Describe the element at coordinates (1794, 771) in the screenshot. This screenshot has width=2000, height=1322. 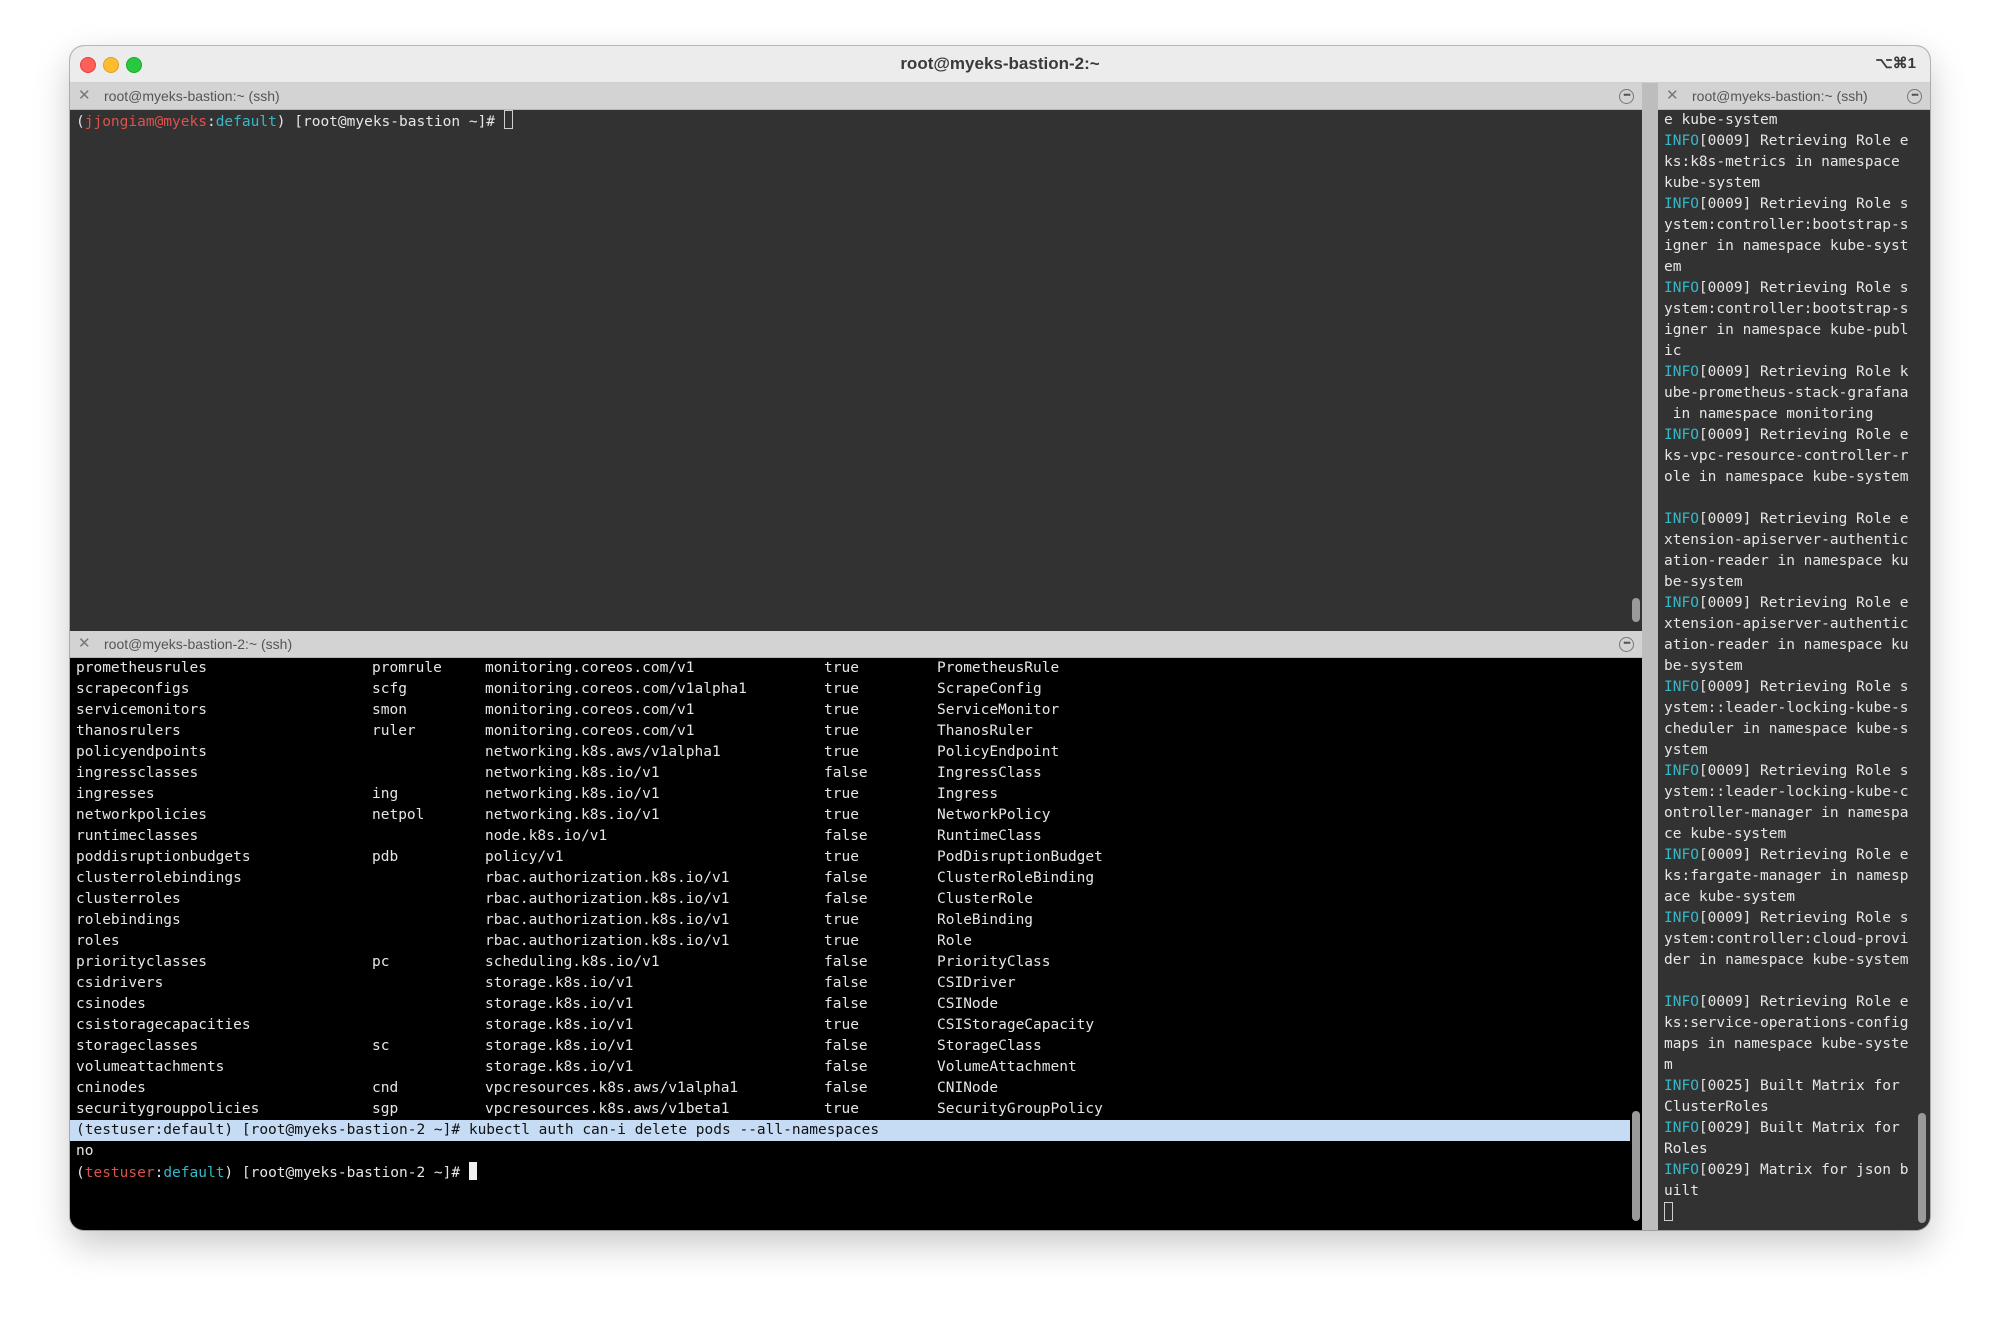
I see `log-line: INFO[0009] Retrieving Role s` at that location.